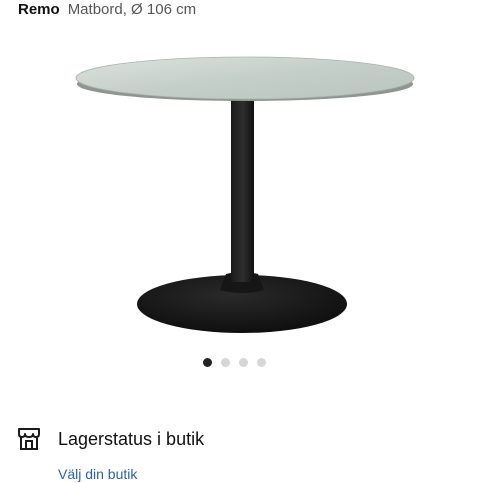  I want to click on store-icon, so click(29, 439).